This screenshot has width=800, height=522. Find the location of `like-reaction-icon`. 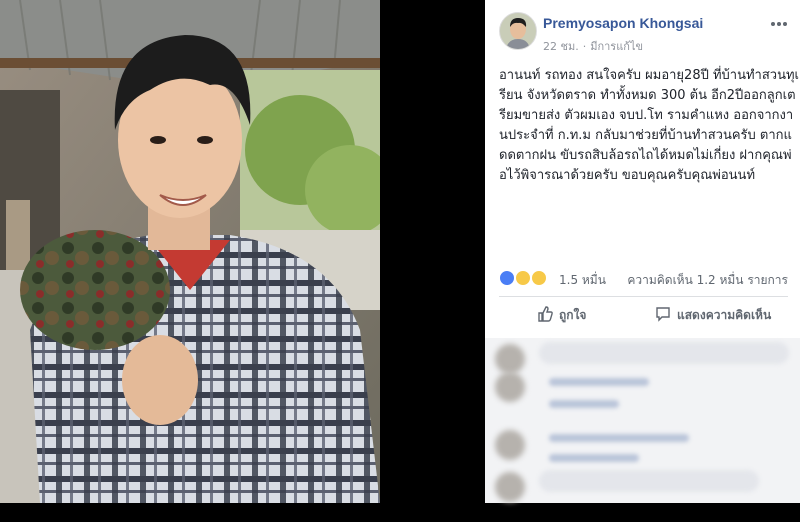

like-reaction-icon is located at coordinates (507, 278).